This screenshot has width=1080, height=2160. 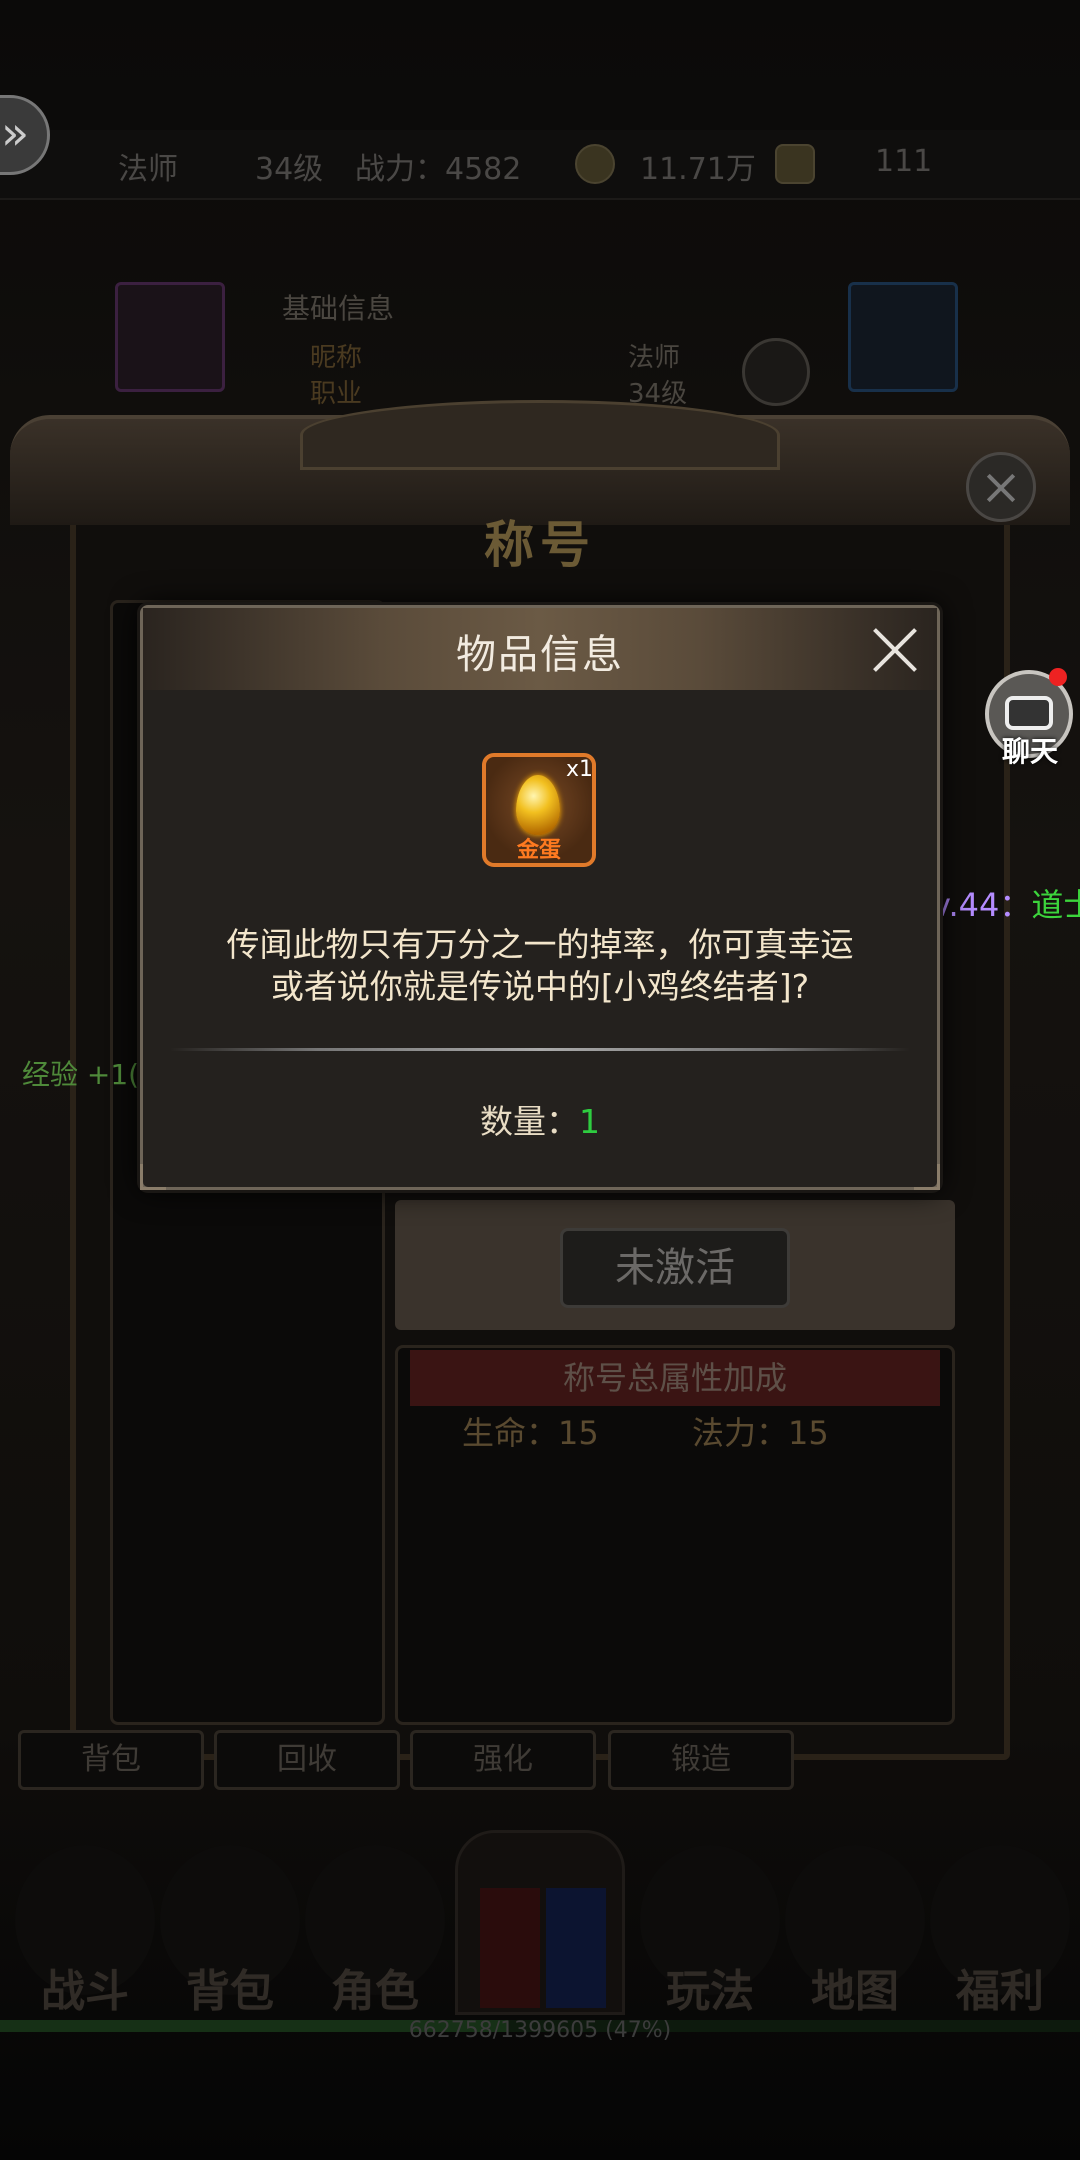 What do you see at coordinates (338, 308) in the screenshot?
I see `basic-info-heading: 基础信息` at bounding box center [338, 308].